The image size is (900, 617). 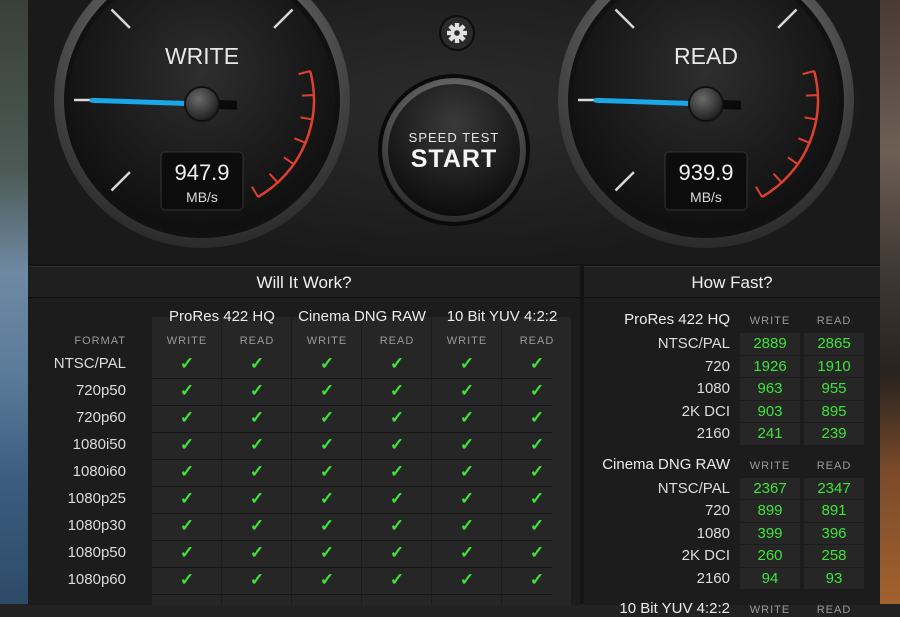 What do you see at coordinates (713, 433) in the screenshot?
I see `hf-row-label: 2160` at bounding box center [713, 433].